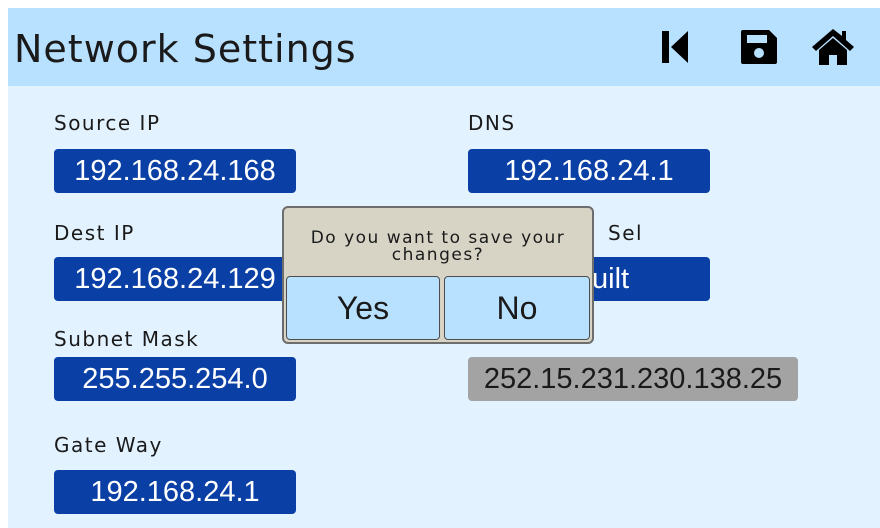 This screenshot has height=528, width=880. Describe the element at coordinates (175, 171) in the screenshot. I see `source-ip-field: 192.168.24.168` at that location.